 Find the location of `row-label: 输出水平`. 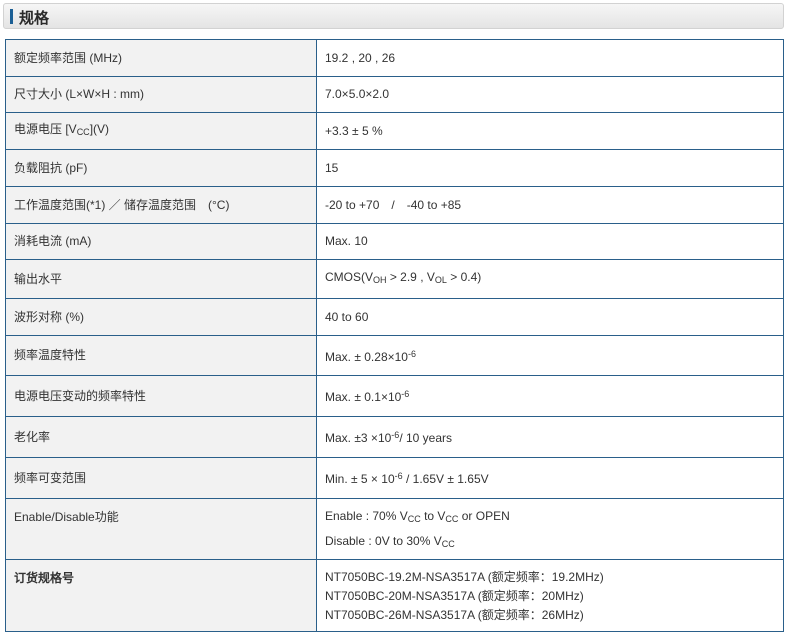

row-label: 输出水平 is located at coordinates (161, 279).